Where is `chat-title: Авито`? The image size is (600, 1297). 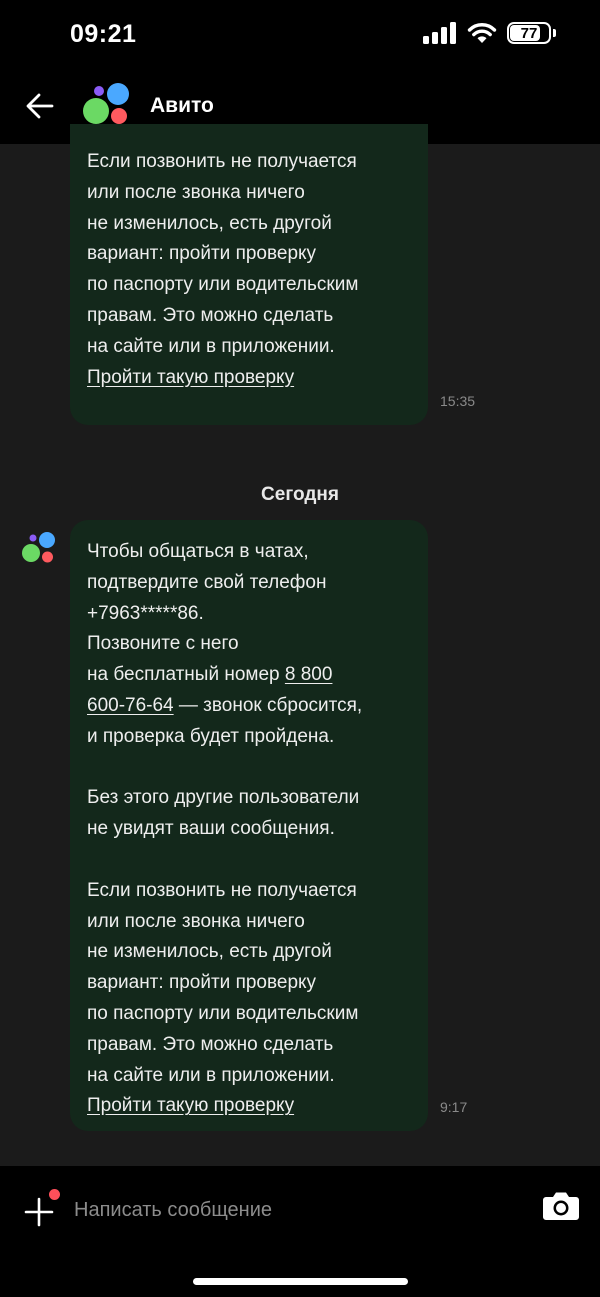
chat-title: Авито is located at coordinates (182, 105).